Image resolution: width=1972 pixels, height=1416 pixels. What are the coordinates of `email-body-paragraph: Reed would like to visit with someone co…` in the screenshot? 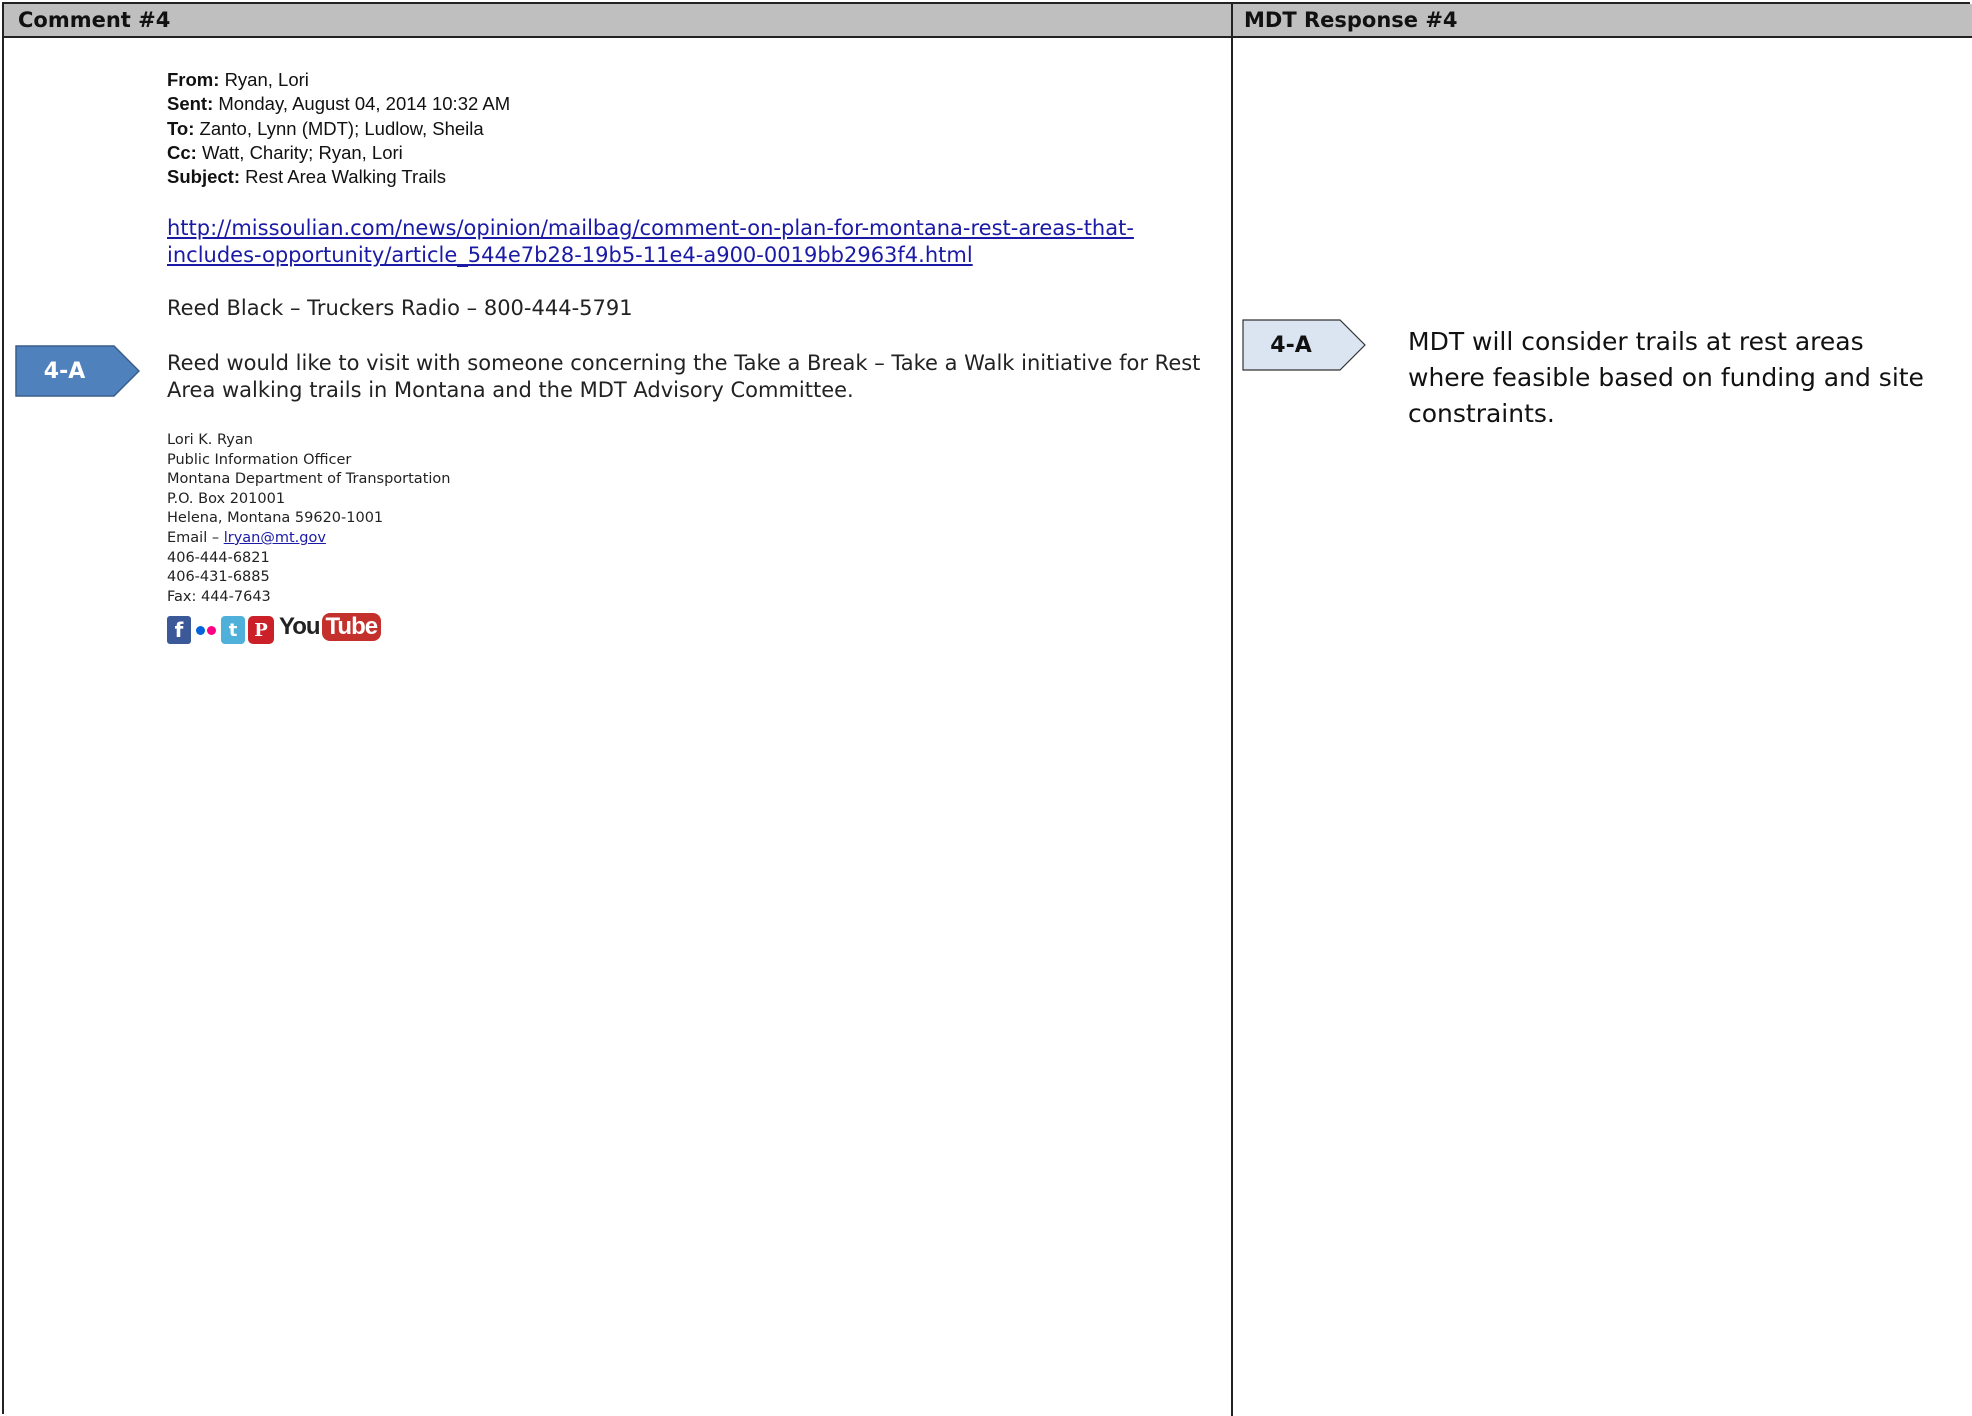 It's located at (684, 376).